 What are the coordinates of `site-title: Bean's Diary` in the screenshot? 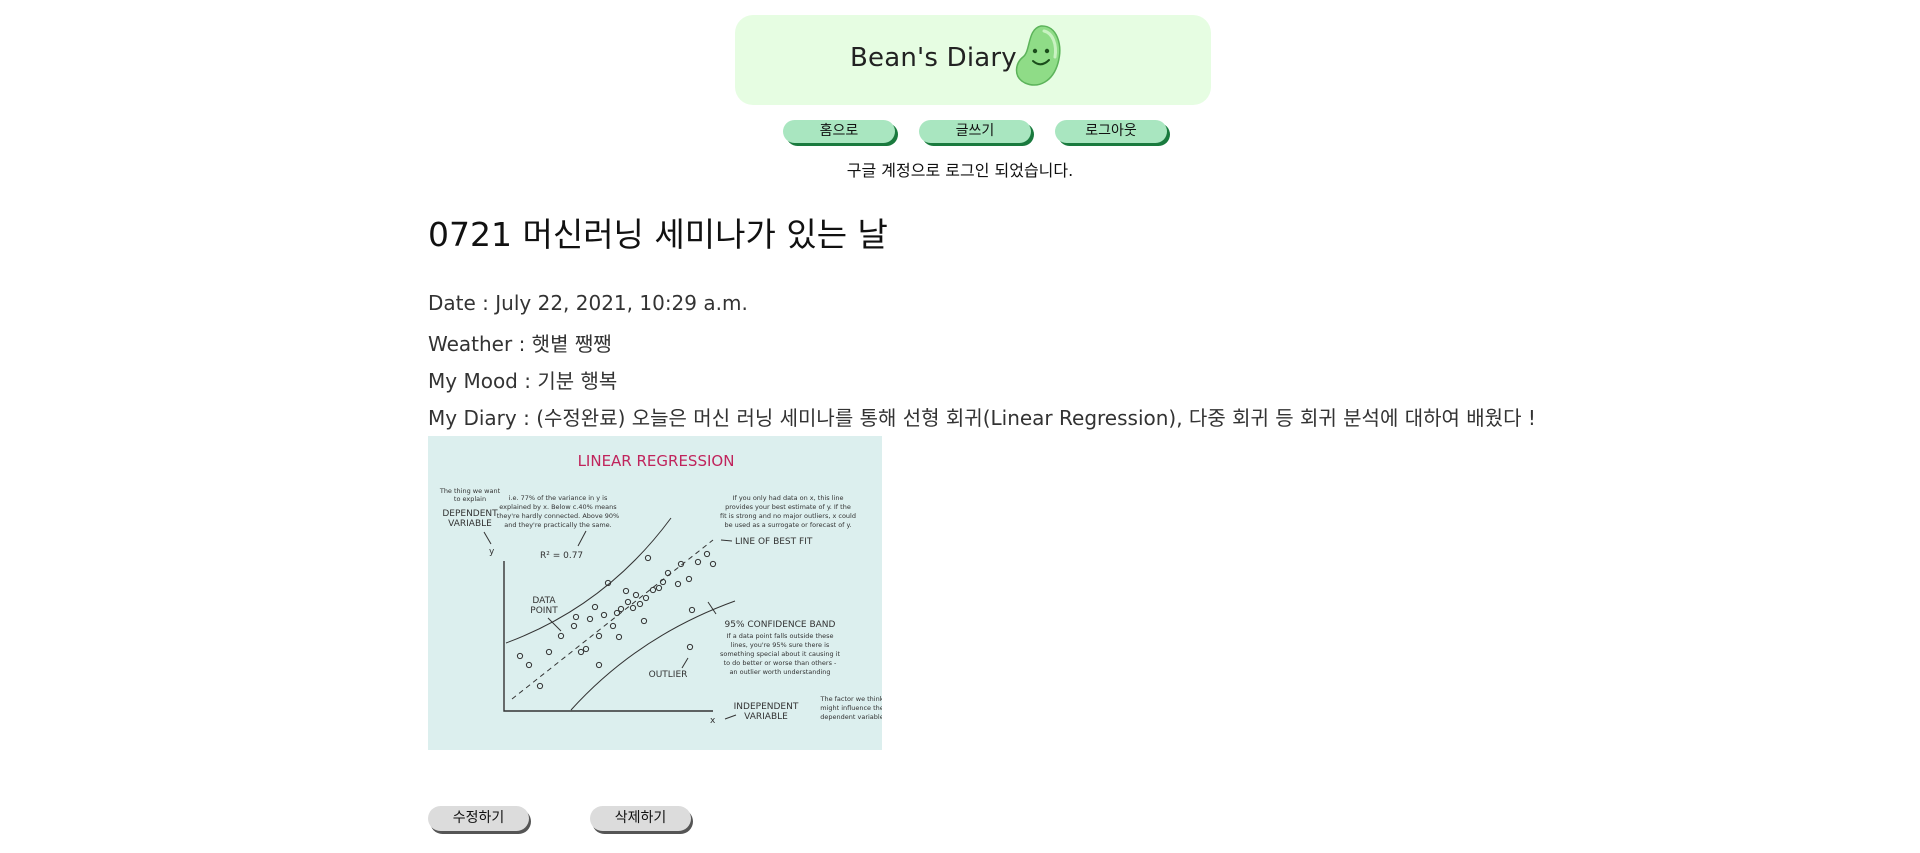 It's located at (933, 58).